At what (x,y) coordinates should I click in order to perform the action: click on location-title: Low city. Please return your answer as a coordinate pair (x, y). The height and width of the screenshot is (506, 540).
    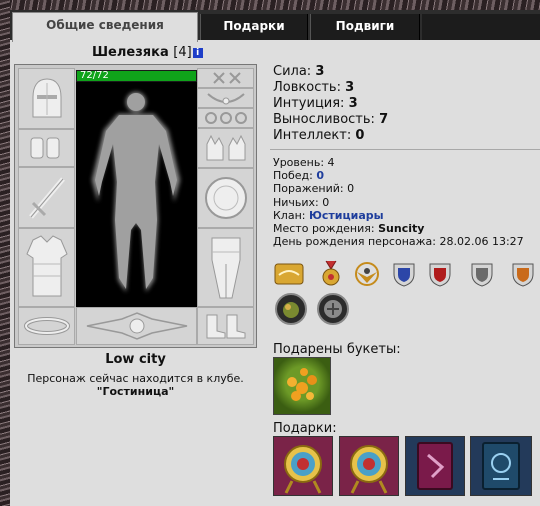
    Looking at the image, I should click on (135, 359).